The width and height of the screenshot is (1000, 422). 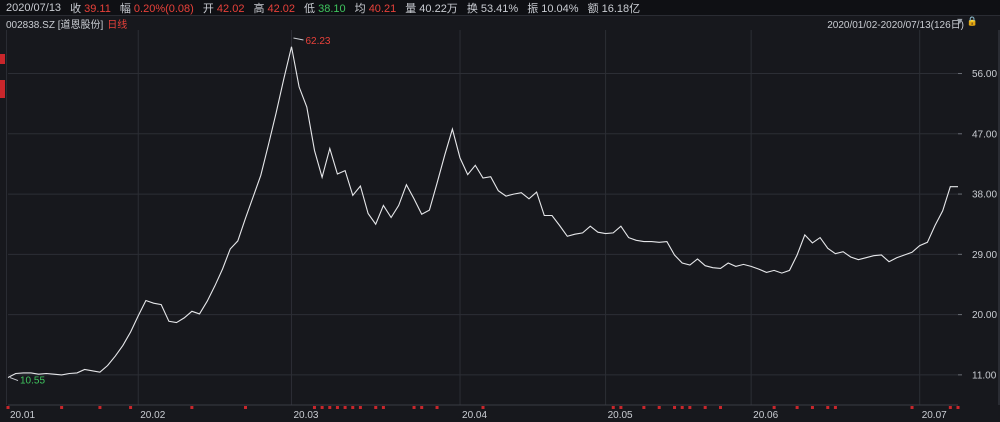 What do you see at coordinates (32, 381) in the screenshot?
I see `low-value-label: 10.55` at bounding box center [32, 381].